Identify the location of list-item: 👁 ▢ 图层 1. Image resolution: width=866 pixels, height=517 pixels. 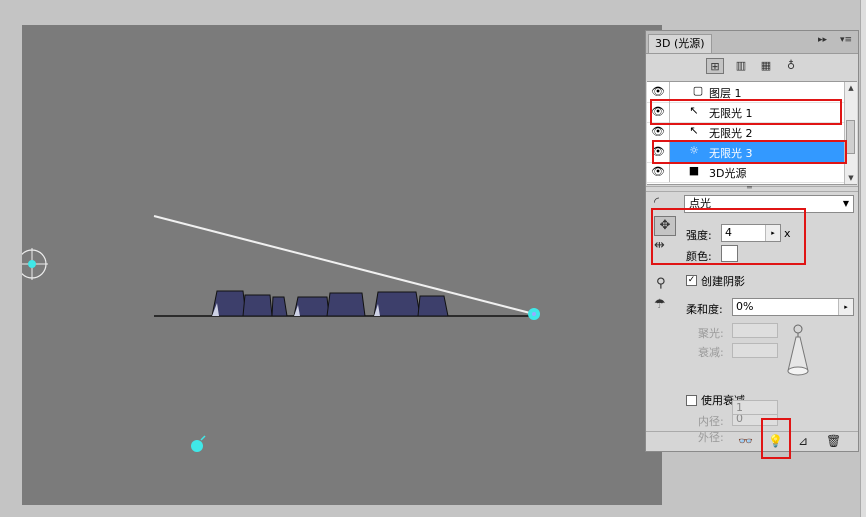
(746, 92).